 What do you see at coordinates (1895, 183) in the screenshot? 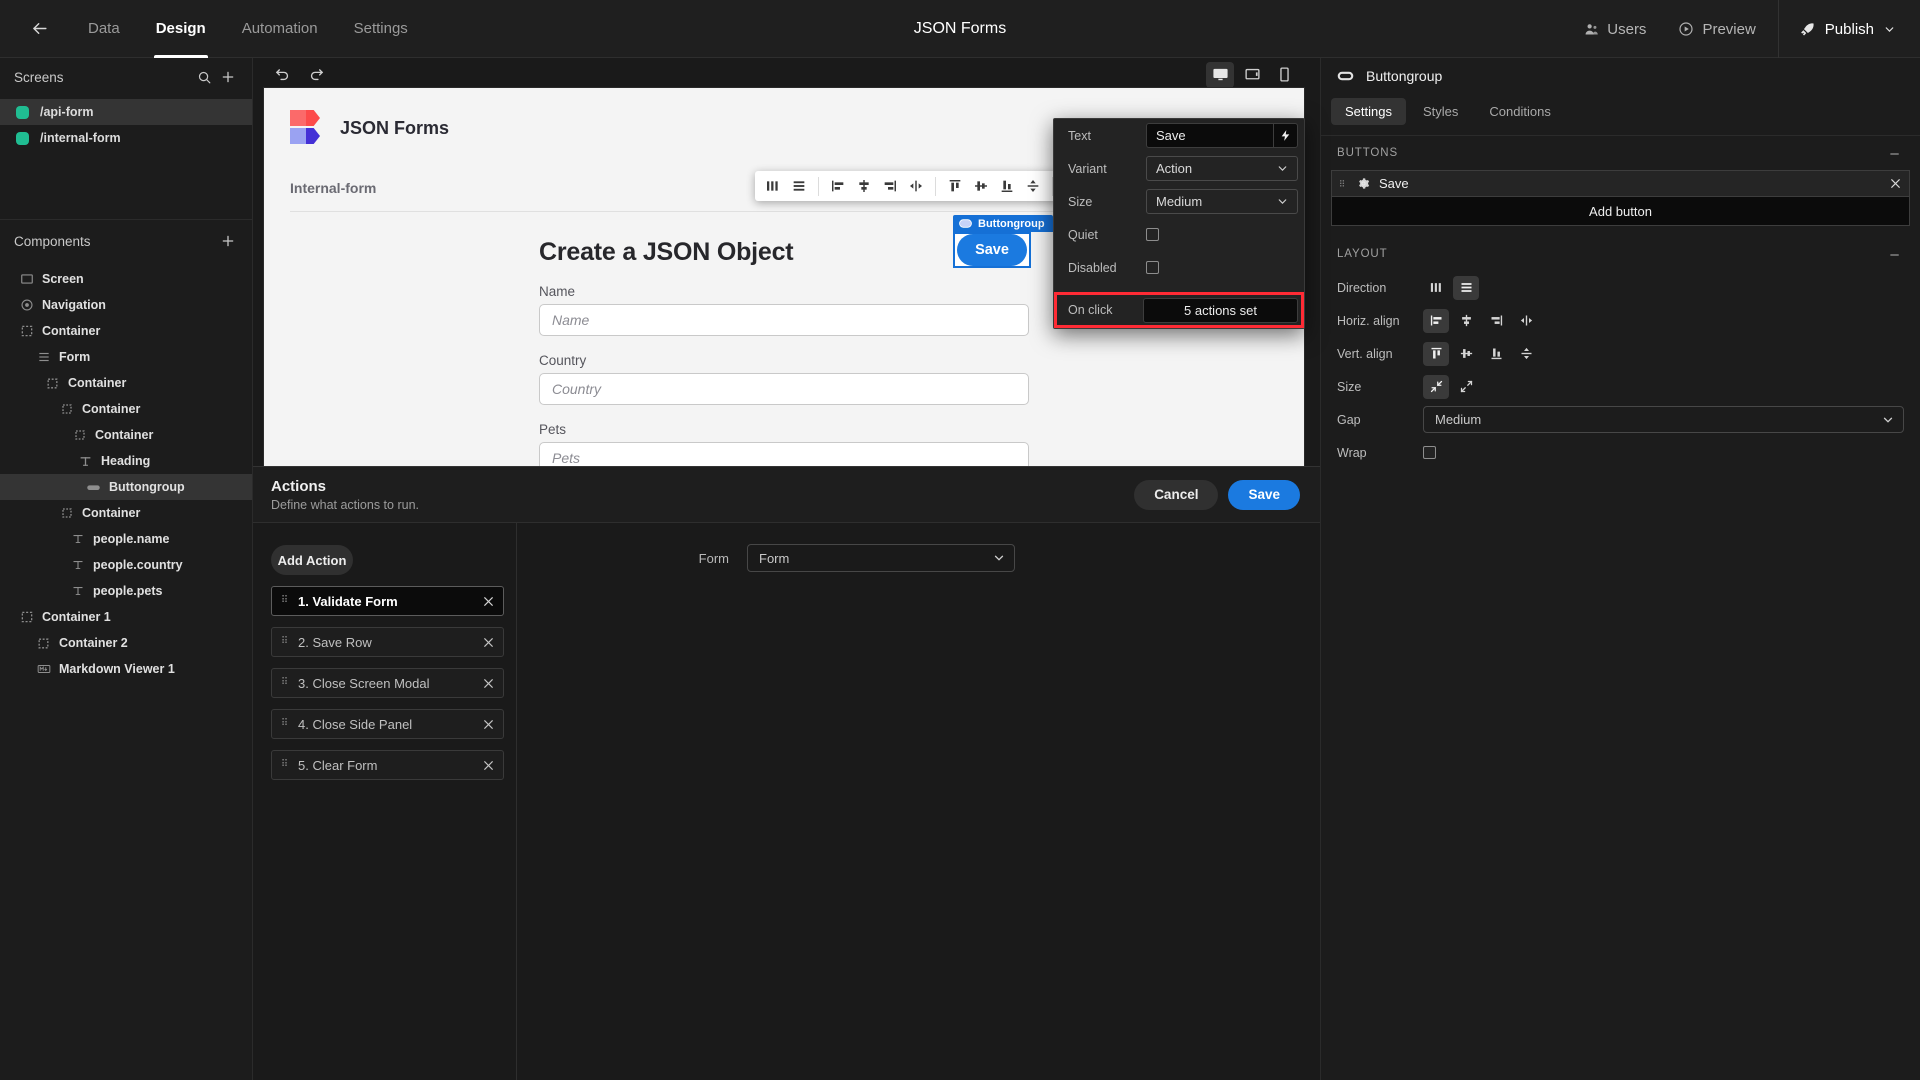
I see `remove-button-icon` at bounding box center [1895, 183].